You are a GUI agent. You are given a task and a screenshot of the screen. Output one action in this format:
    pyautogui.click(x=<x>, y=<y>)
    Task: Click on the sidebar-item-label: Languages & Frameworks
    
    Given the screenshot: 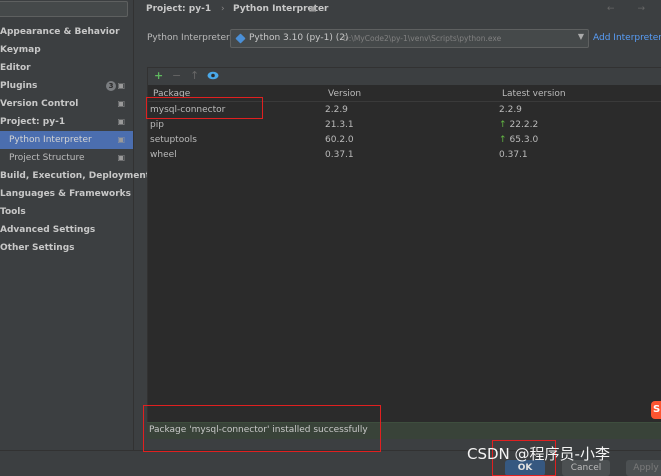 What is the action you would take?
    pyautogui.click(x=66, y=194)
    